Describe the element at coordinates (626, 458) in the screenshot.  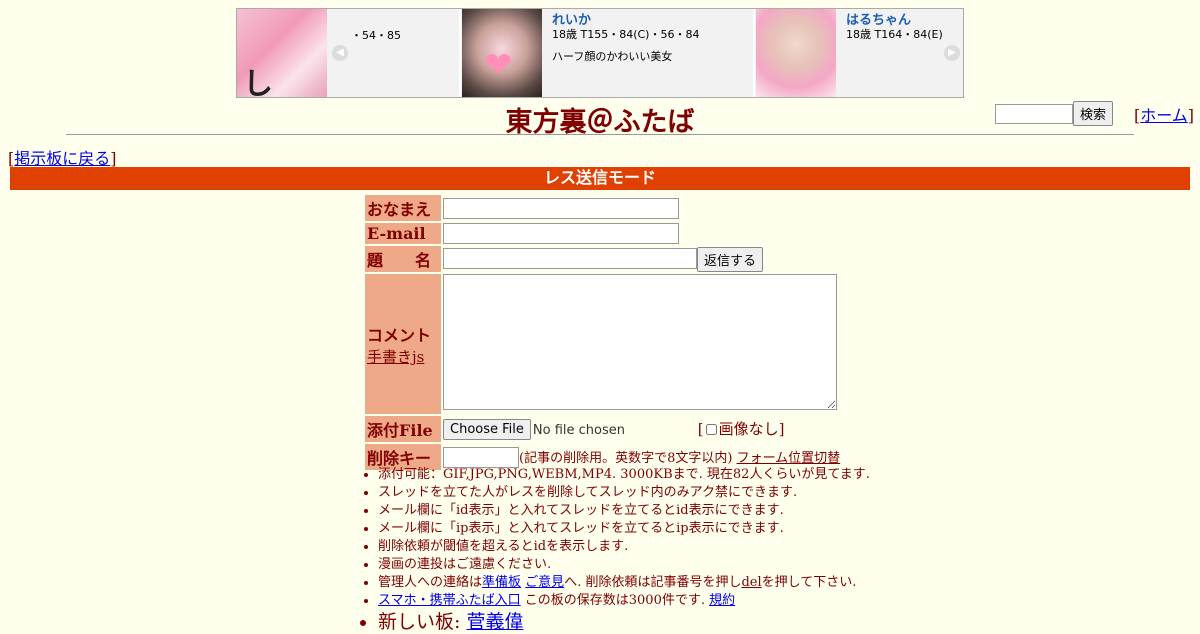
I see `delete-key-note: (記事の削除用。英数字で8文字以内)` at that location.